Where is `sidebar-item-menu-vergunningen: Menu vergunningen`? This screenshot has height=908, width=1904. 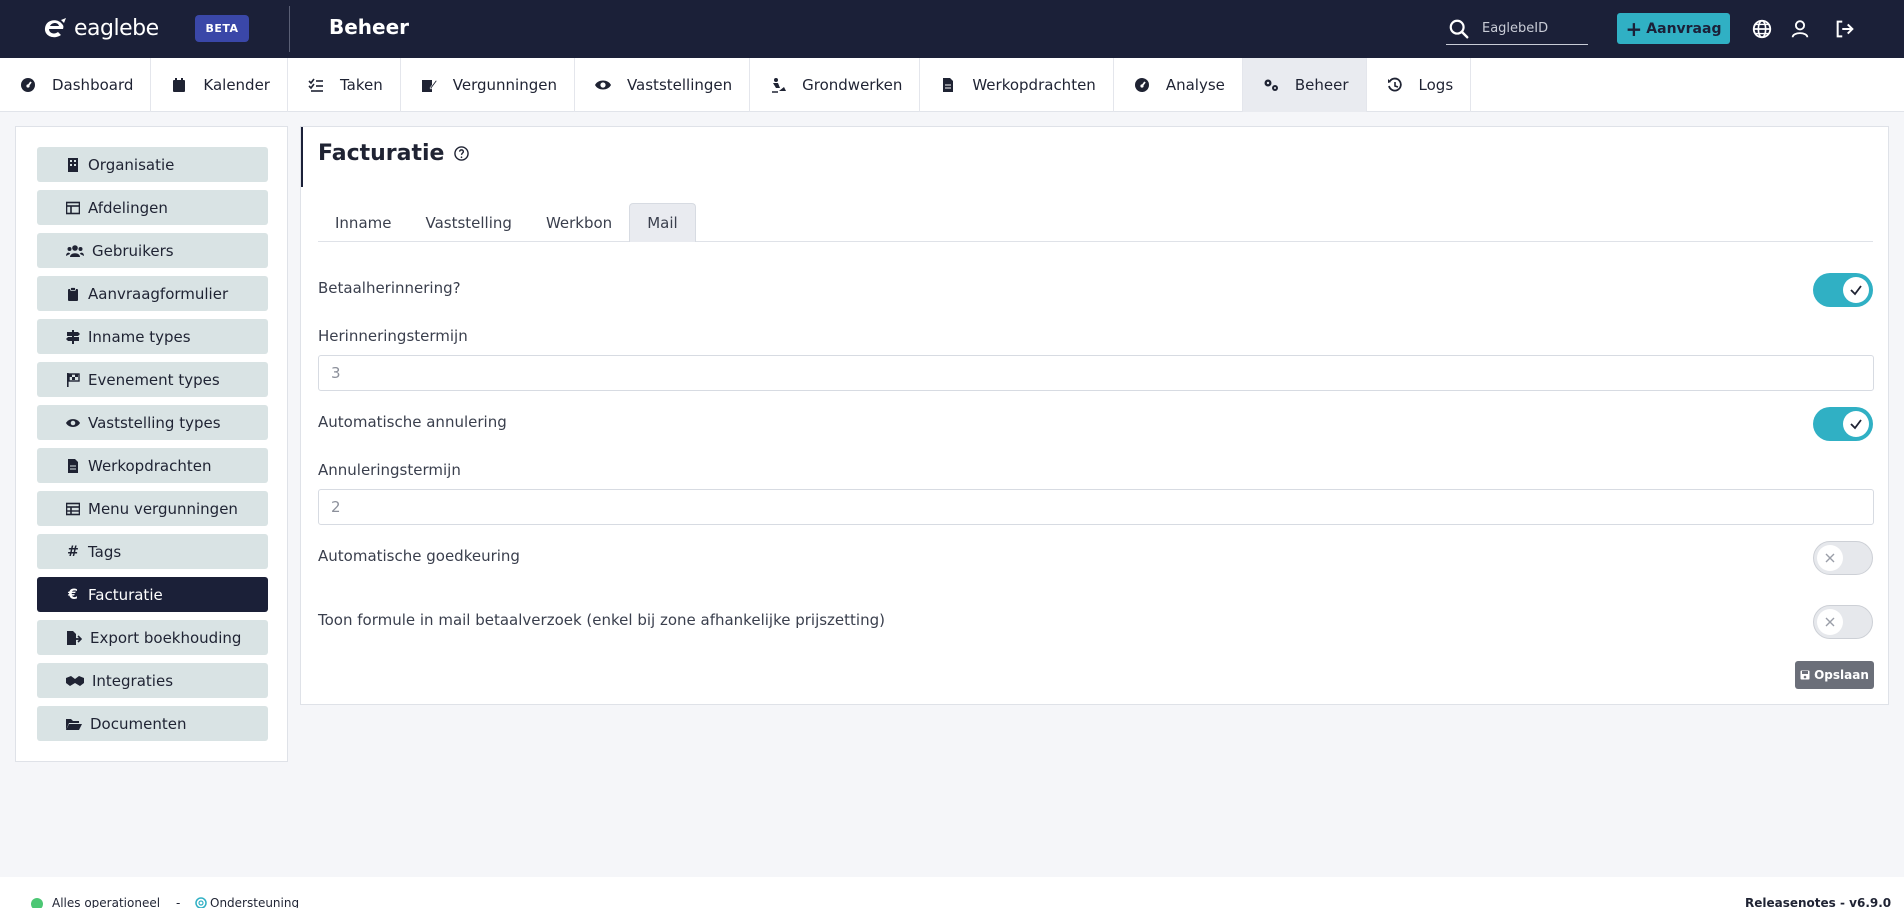 sidebar-item-menu-vergunningen: Menu vergunningen is located at coordinates (152, 508).